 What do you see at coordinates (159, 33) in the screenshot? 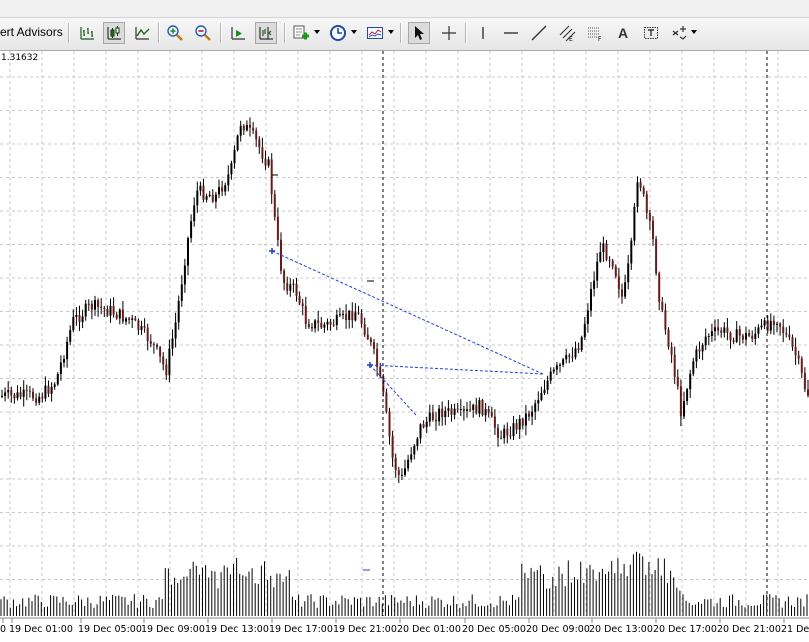
I see `toolbar-separator` at bounding box center [159, 33].